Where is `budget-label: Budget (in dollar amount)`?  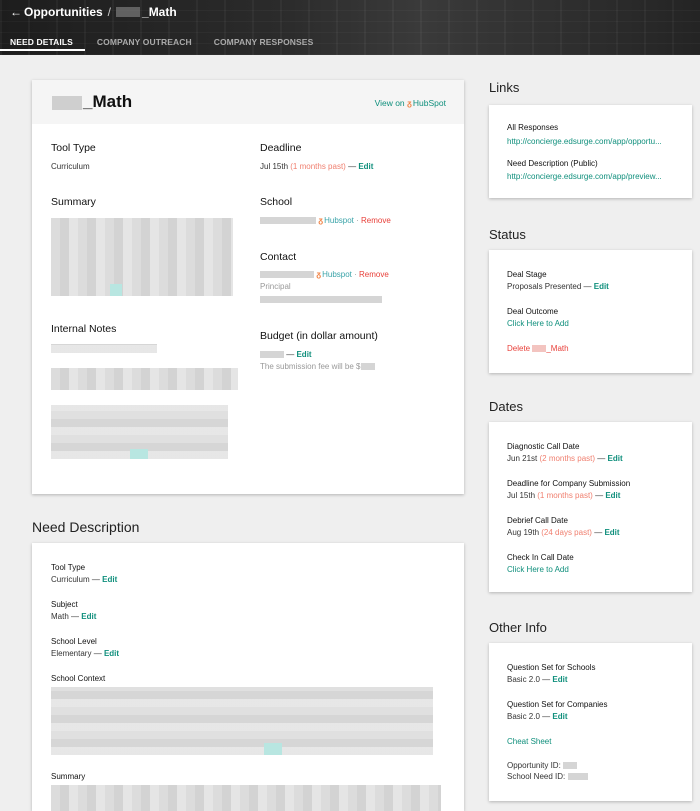 budget-label: Budget (in dollar amount) is located at coordinates (319, 336).